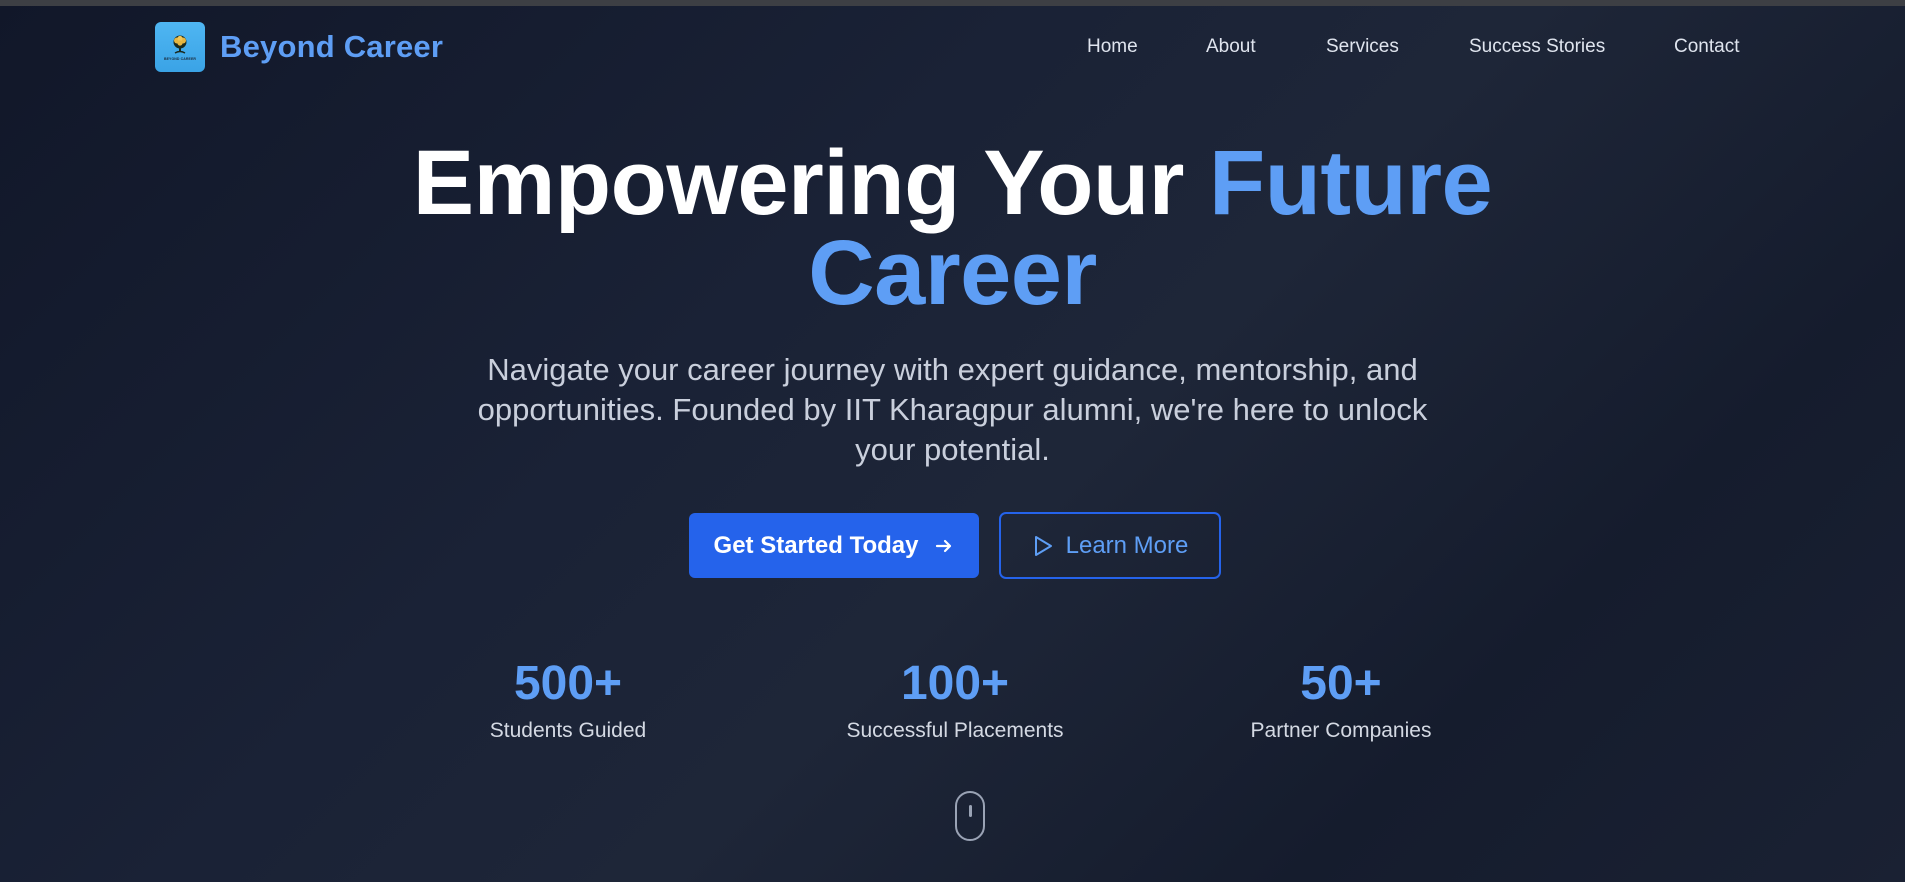 The height and width of the screenshot is (882, 1905). I want to click on mouse-scroll-icon, so click(970, 816).